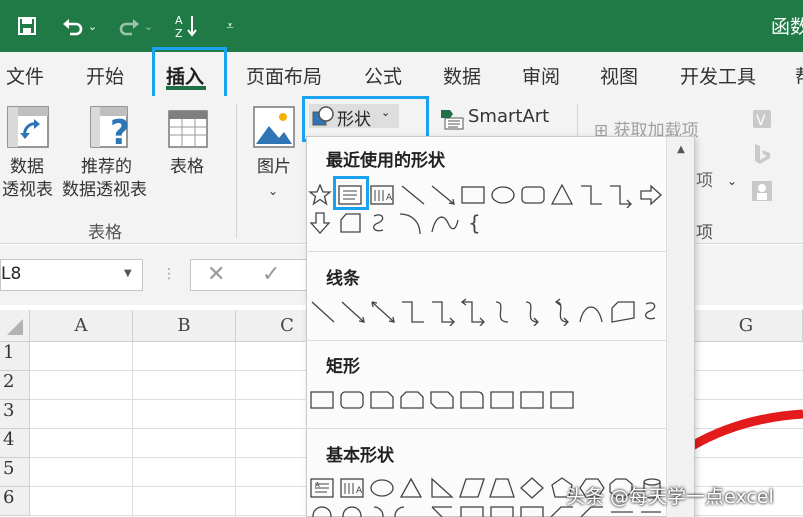 The height and width of the screenshot is (517, 803). I want to click on sort-az-icon: AZ, so click(186, 26).